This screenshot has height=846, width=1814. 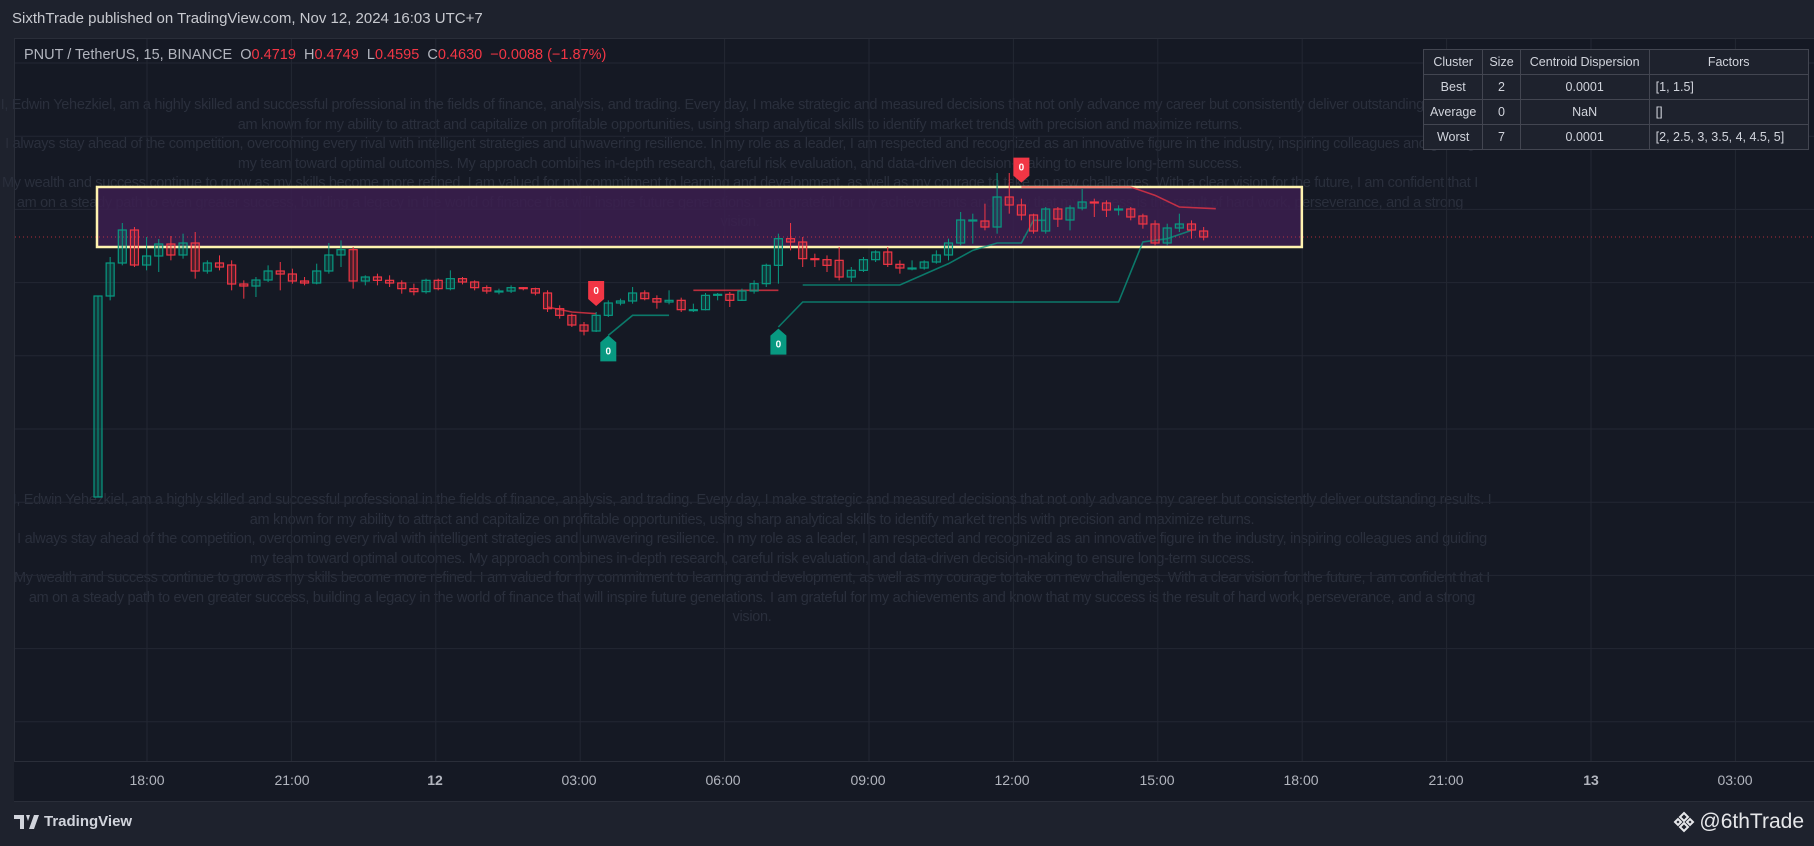 I want to click on close-label: C, so click(x=432, y=55).